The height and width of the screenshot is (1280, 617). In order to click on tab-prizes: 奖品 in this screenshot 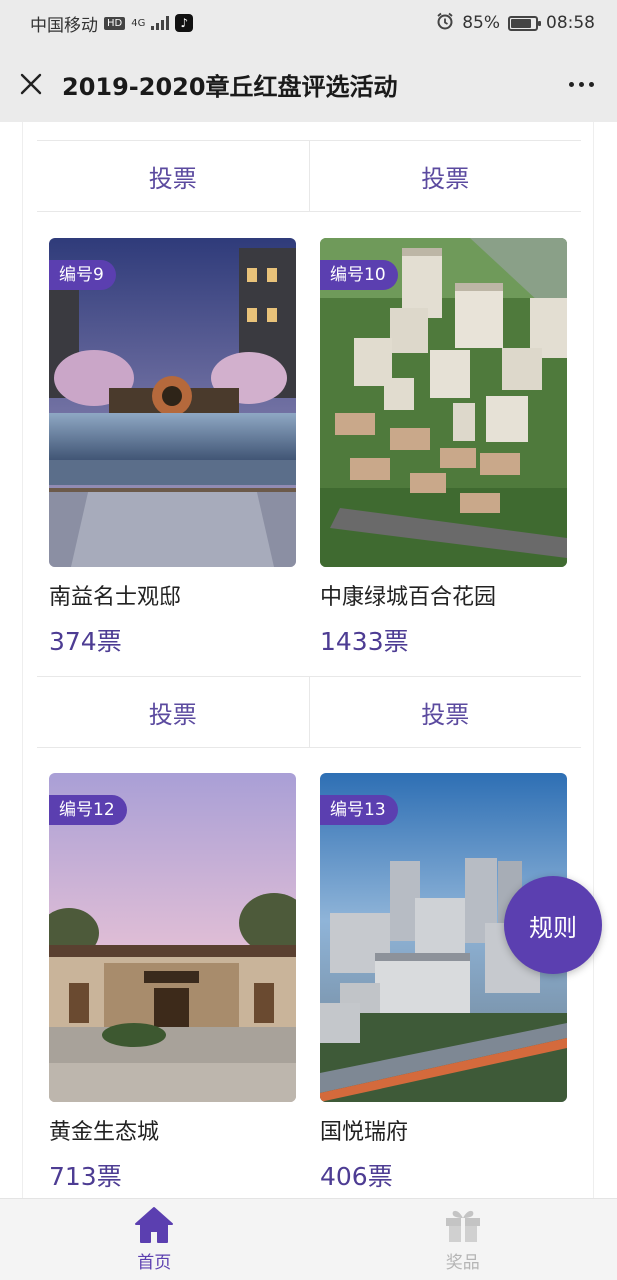, I will do `click(463, 1239)`.